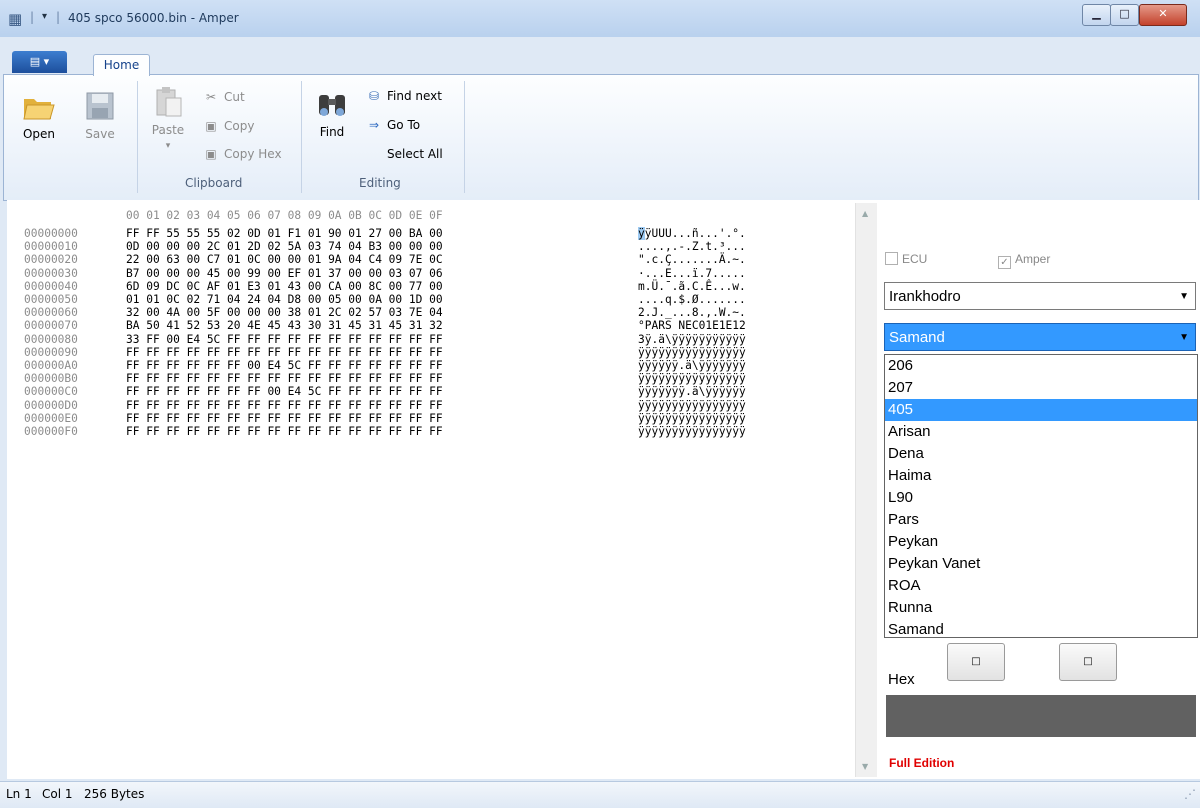  I want to click on minimize-button: ▁, so click(1096, 15).